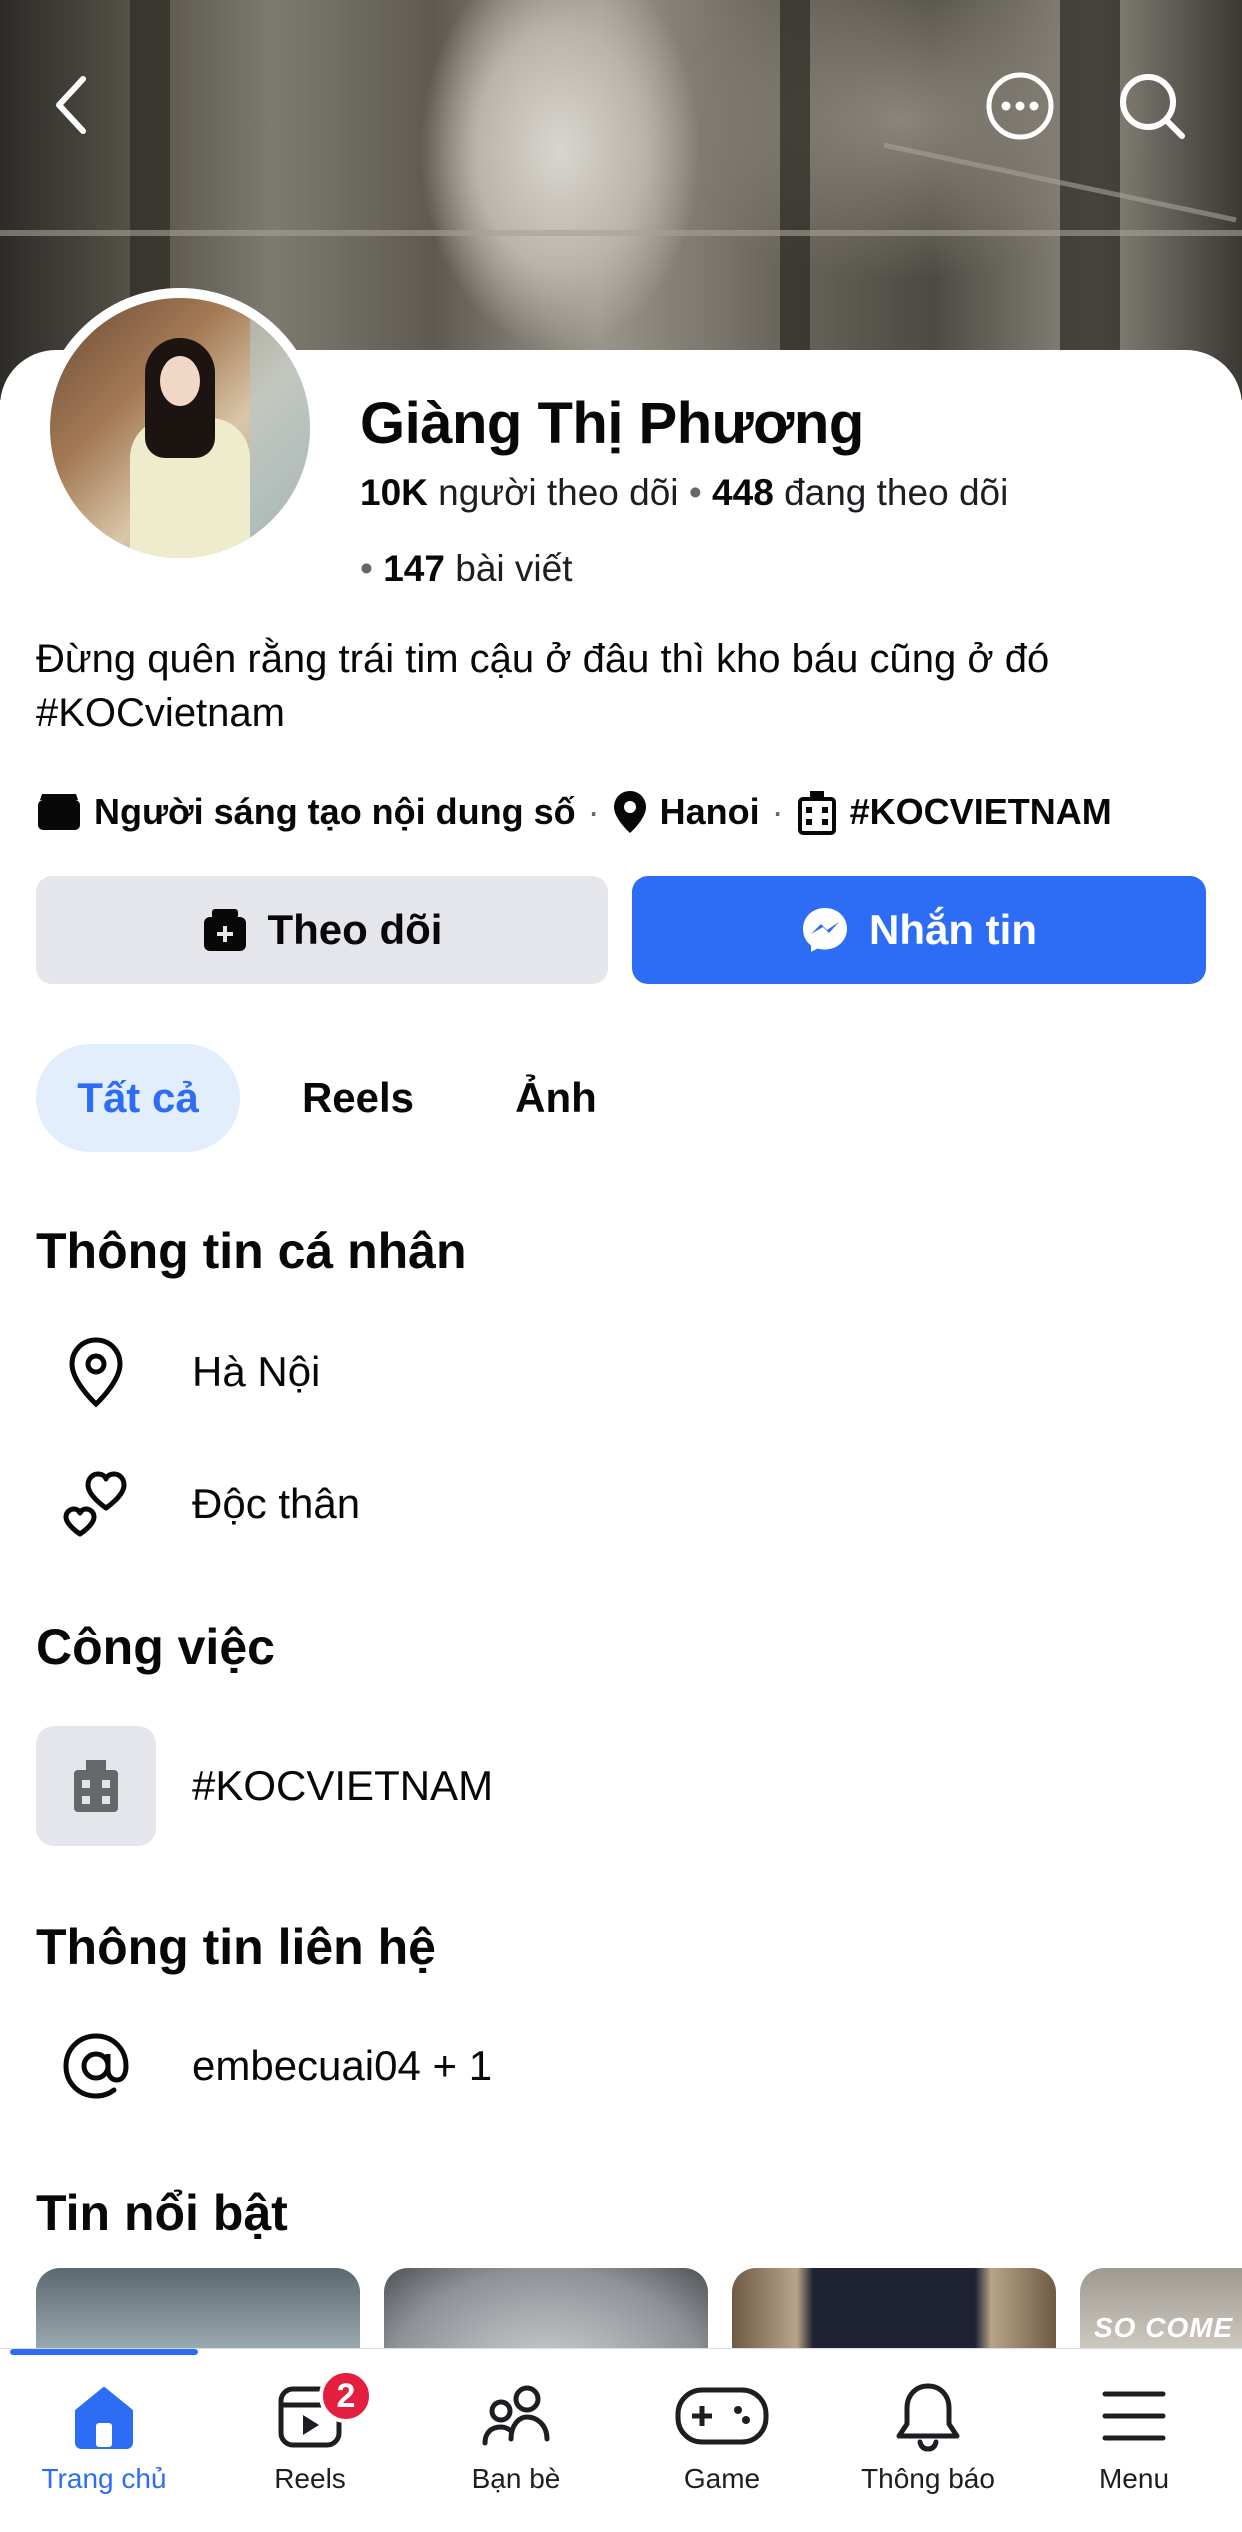 This screenshot has height=2532, width=1242. I want to click on nav-home-label: Trang chủ, so click(104, 2478).